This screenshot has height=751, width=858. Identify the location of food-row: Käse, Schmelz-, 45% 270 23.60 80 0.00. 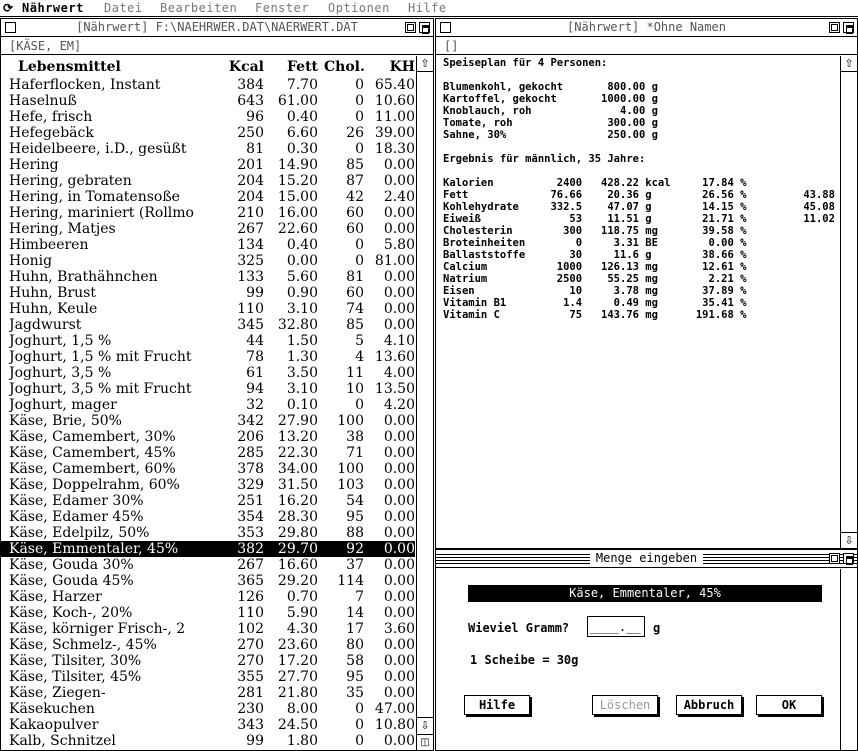
(208, 645).